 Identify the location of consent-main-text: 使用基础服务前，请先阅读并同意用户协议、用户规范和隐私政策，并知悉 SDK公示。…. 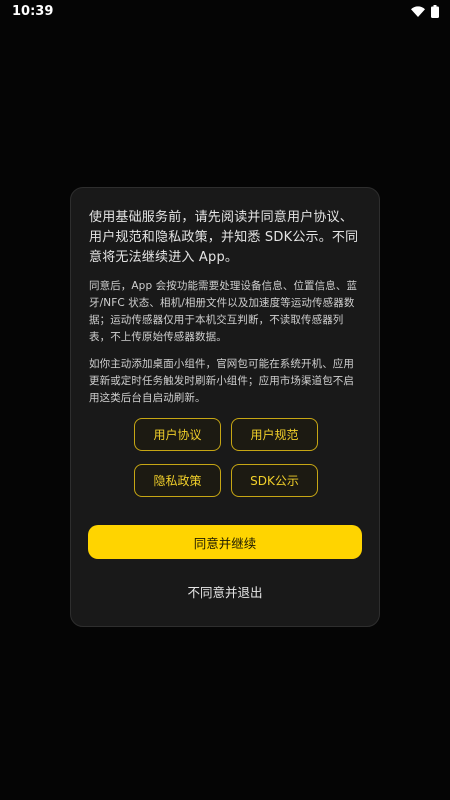
(224, 237).